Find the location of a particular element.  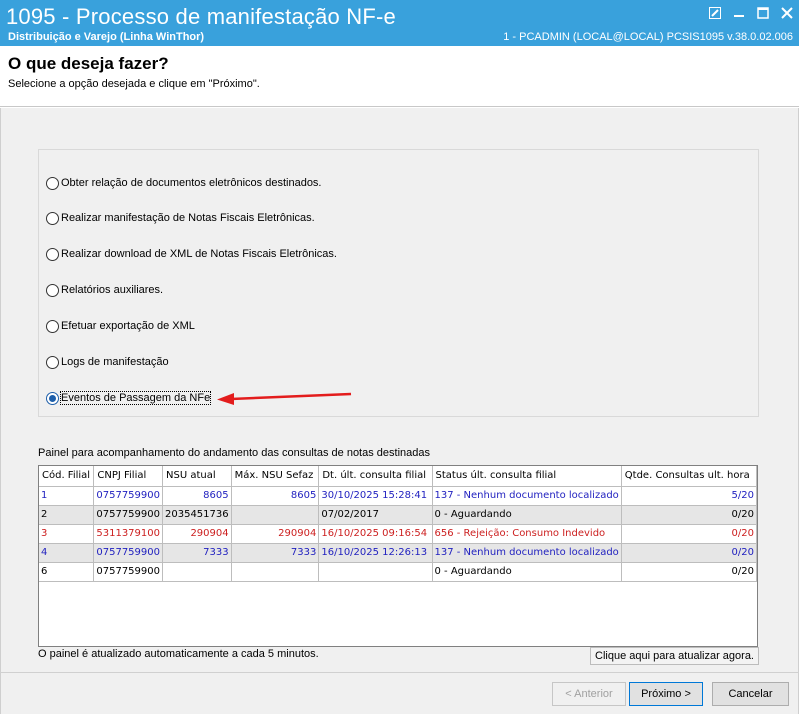

window-subtitle: Distribuição e Varejo (Linha WinThor) is located at coordinates (106, 37).